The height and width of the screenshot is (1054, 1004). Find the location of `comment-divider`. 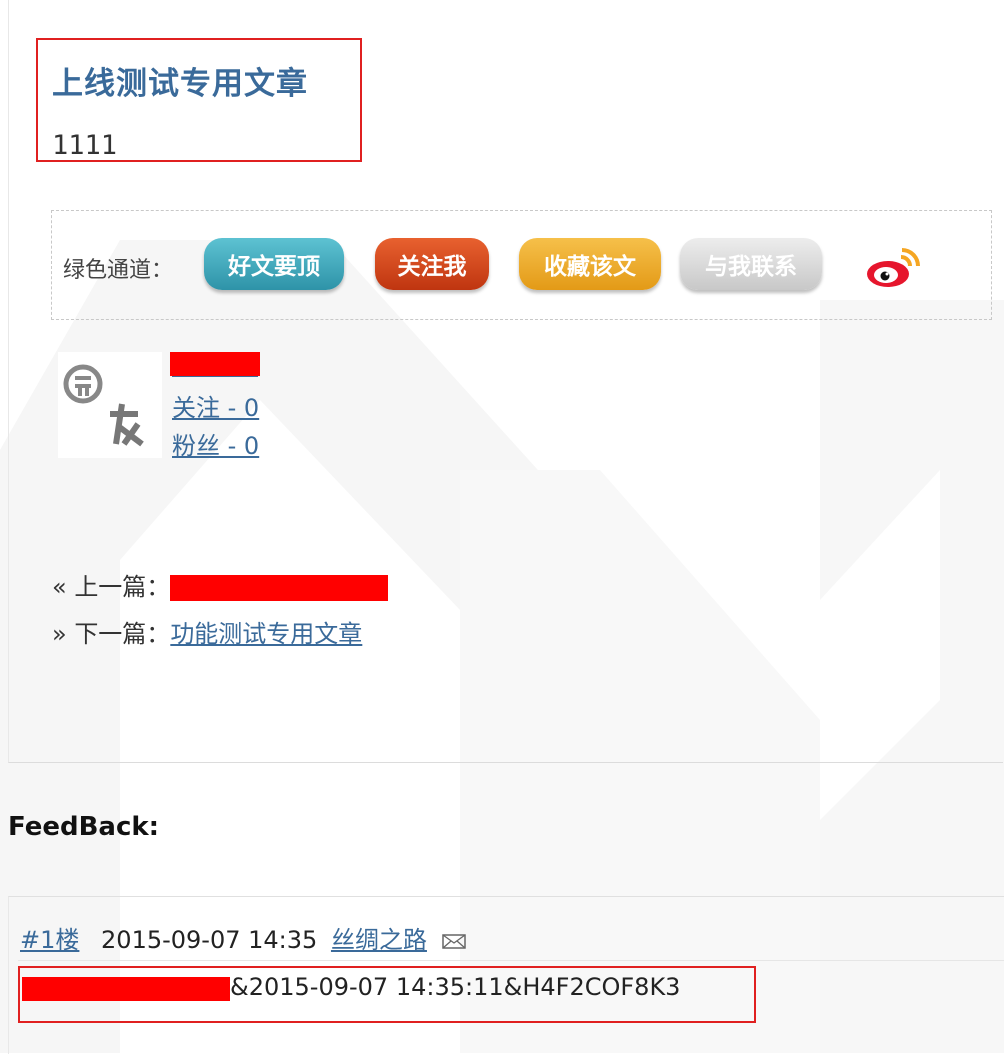

comment-divider is located at coordinates (511, 960).